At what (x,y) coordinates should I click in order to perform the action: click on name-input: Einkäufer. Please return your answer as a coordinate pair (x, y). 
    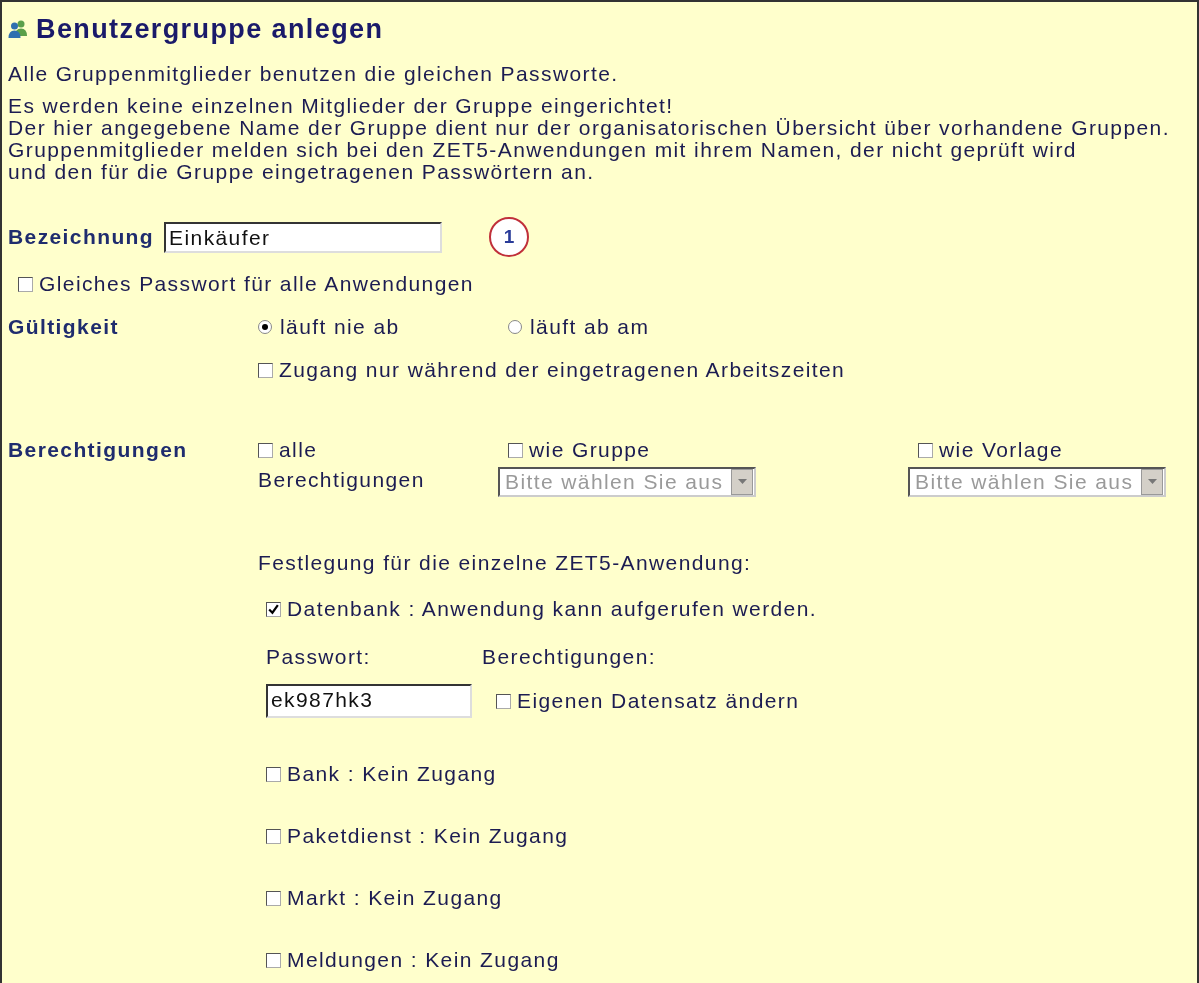
    Looking at the image, I should click on (303, 237).